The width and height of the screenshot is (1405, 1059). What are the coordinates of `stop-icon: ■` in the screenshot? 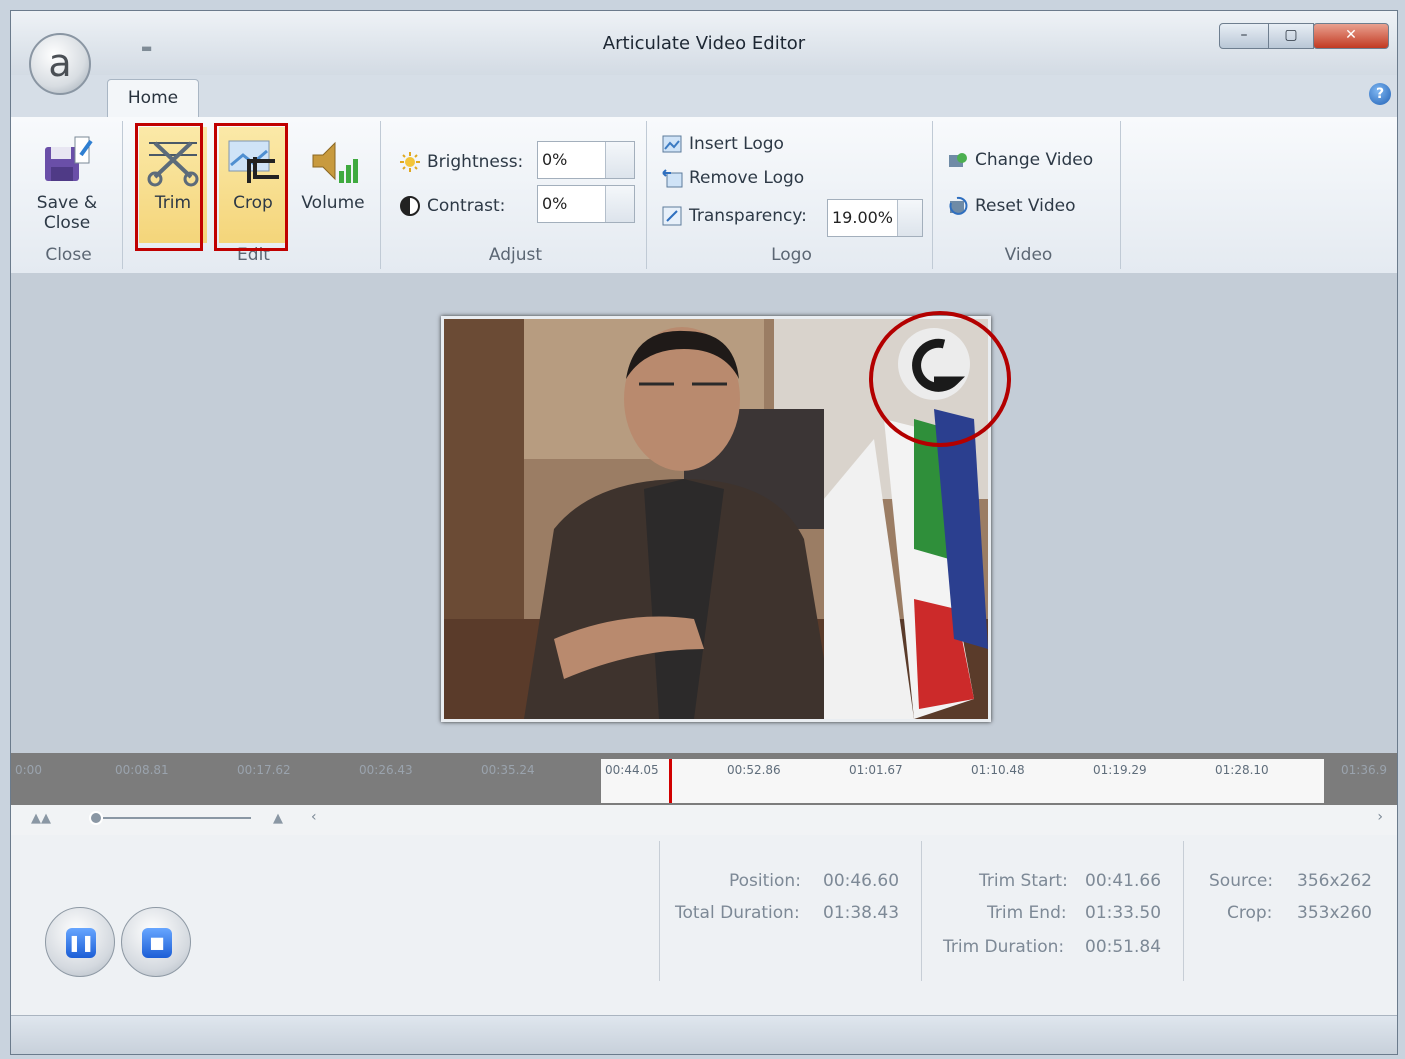 It's located at (157, 943).